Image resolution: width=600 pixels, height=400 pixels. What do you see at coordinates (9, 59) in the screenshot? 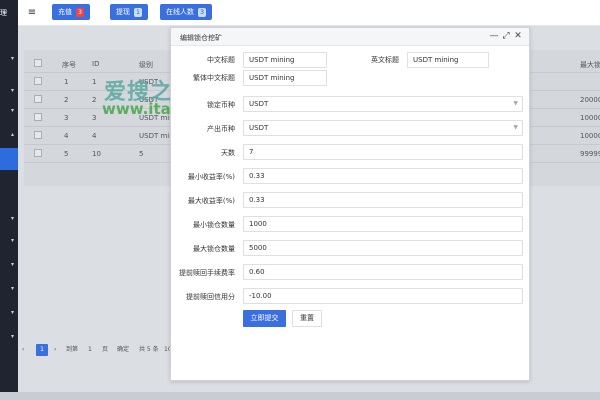
I see `sidebar-item-1: ▾` at bounding box center [9, 59].